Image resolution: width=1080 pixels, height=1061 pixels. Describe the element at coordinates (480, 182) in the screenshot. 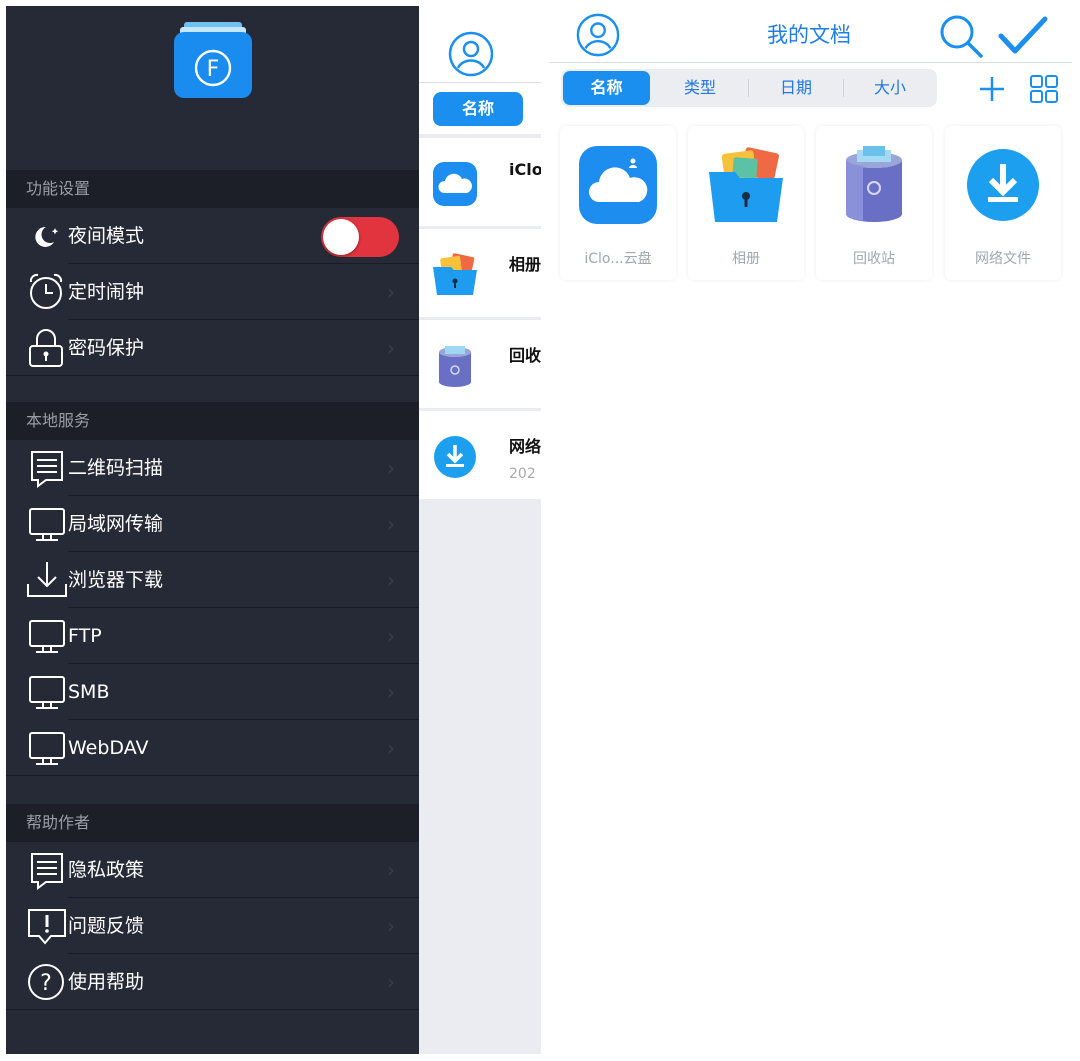

I see `list-item: iClo` at that location.